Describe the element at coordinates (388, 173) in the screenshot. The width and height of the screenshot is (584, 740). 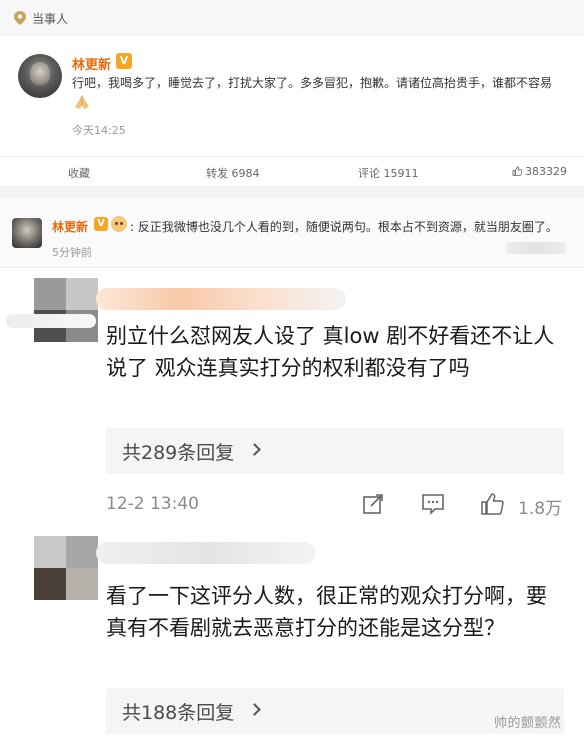
I see `comment-button: 评论 15911` at that location.